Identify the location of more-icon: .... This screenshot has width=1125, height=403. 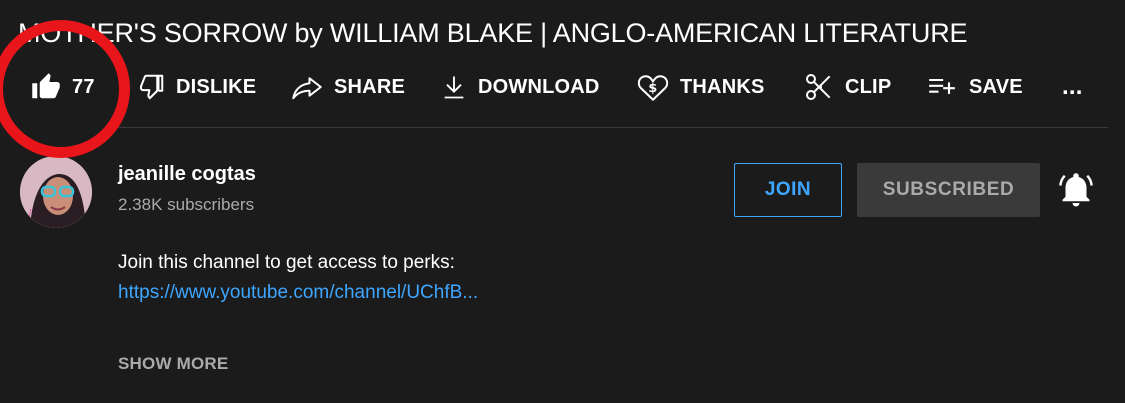
(1072, 86).